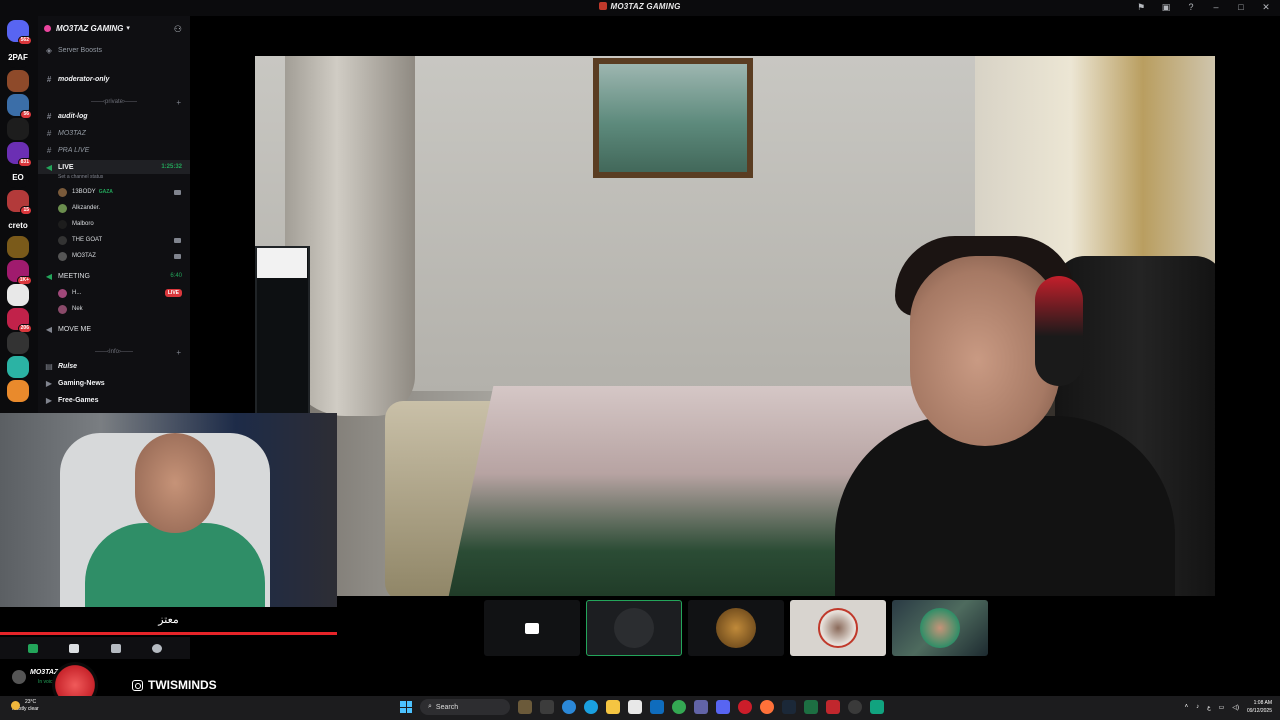 This screenshot has height=720, width=1280. What do you see at coordinates (114, 366) in the screenshot?
I see `channel-rulse: ▤ Rulse` at bounding box center [114, 366].